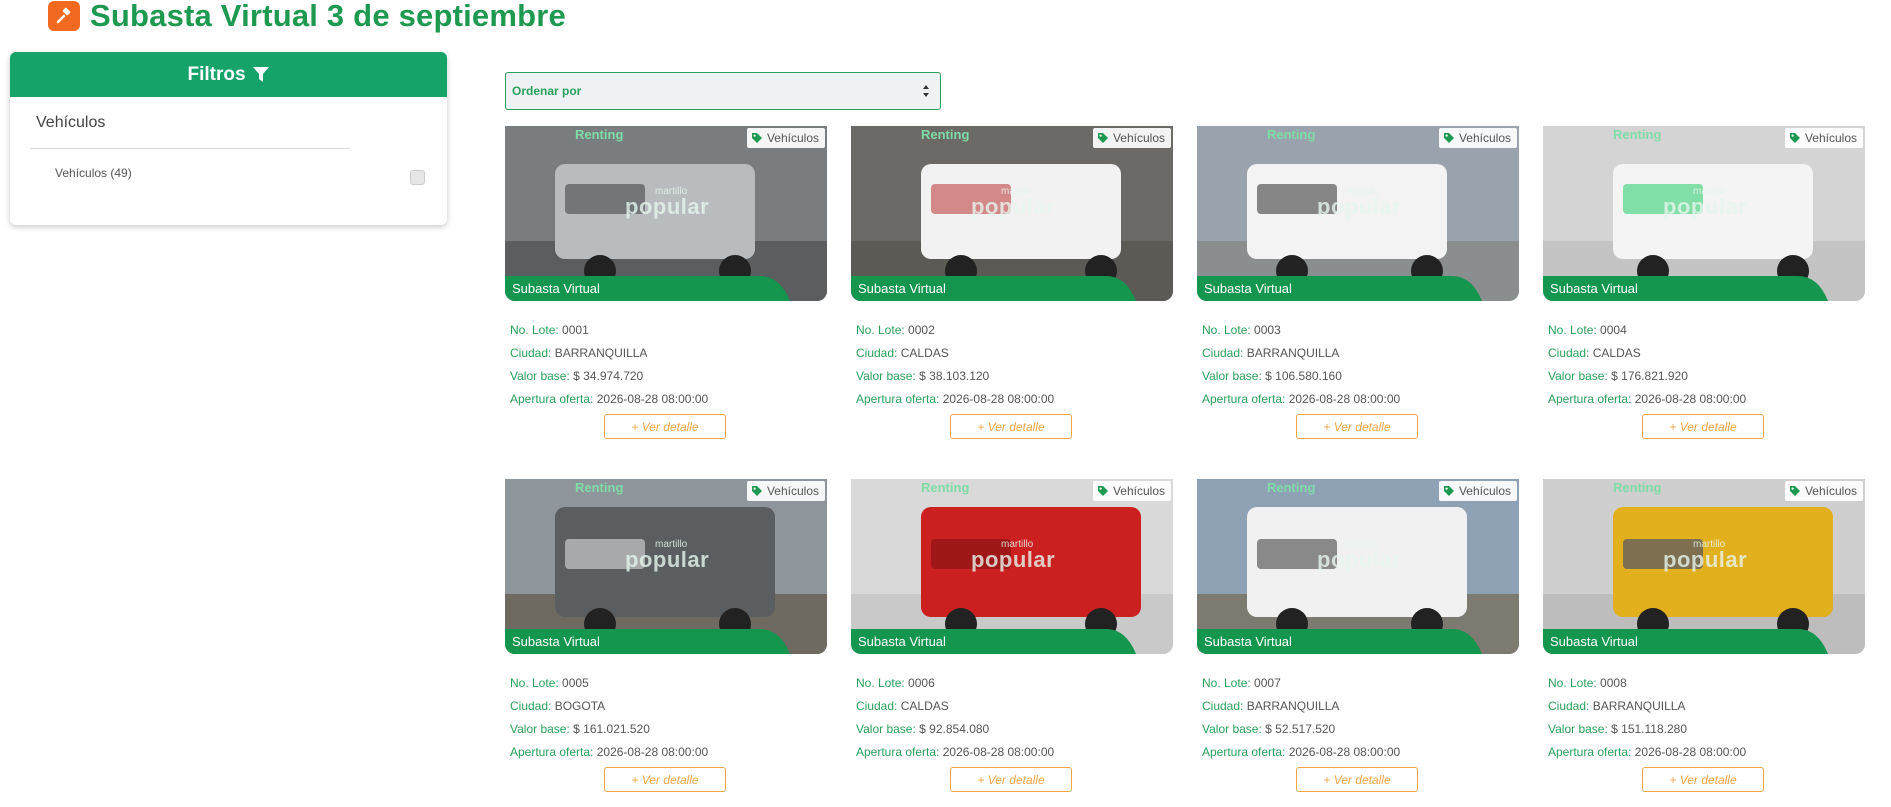  I want to click on base-value-row: Valor base: $ 34.974.720, so click(609, 376).